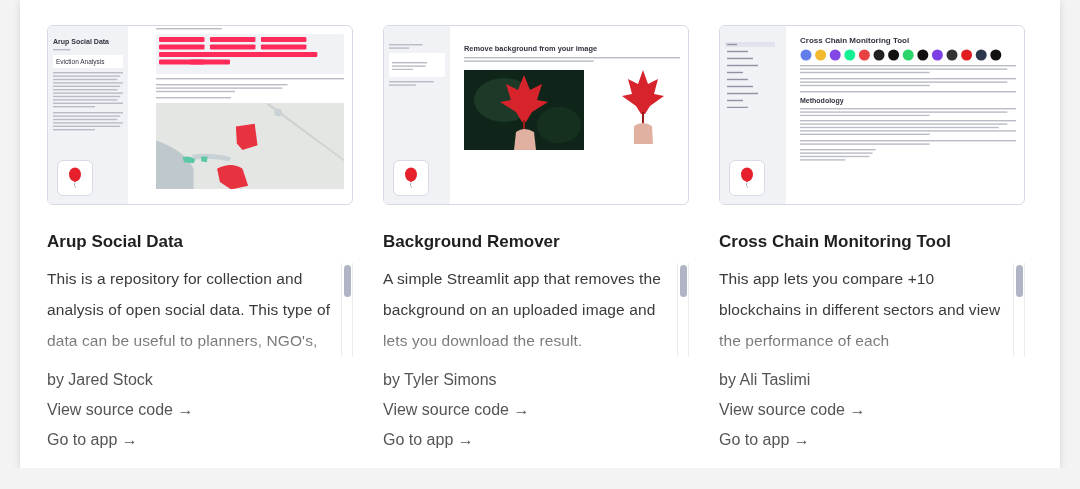 Image resolution: width=1080 pixels, height=489 pixels. I want to click on card-description: A simple Streamlit app that removes the background on an uploaded image and lets you download the result., so click(522, 310).